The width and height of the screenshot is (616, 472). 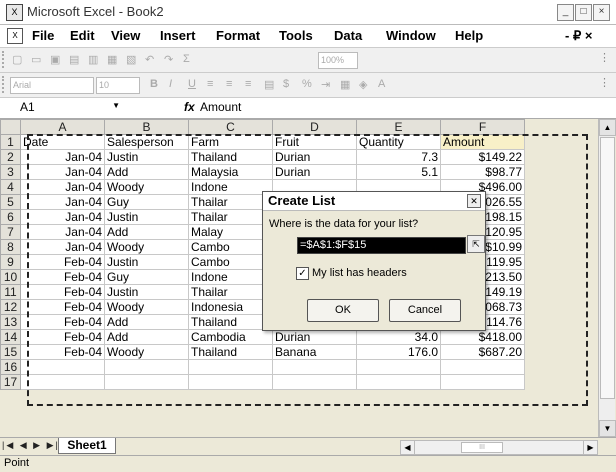 I want to click on cell-b4: Woody, so click(x=146, y=187).